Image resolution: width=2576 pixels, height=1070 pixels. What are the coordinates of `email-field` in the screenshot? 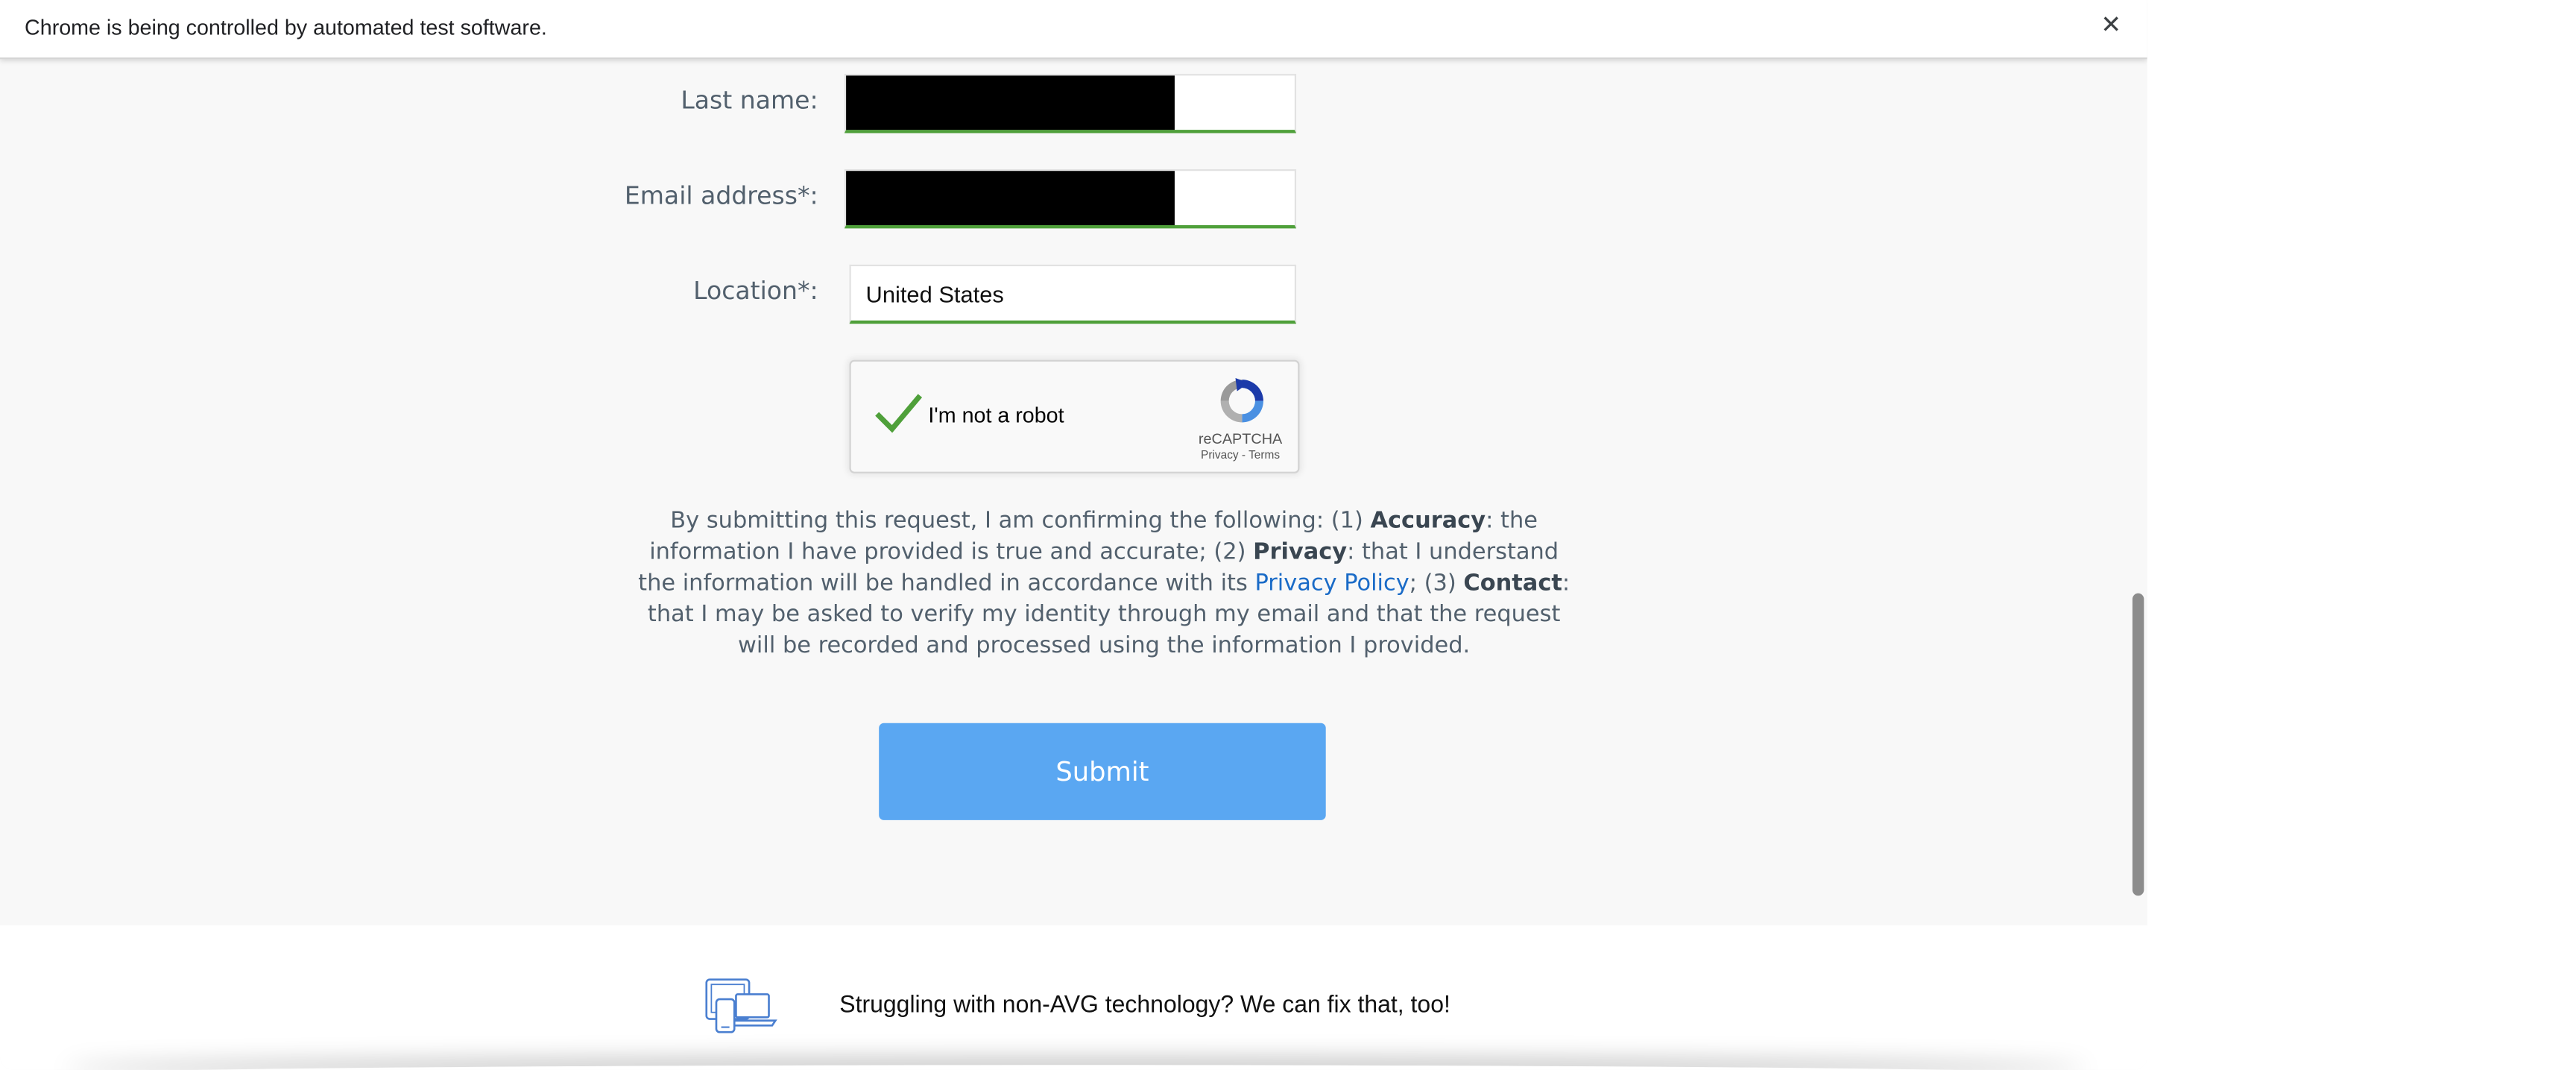 It's located at (1070, 199).